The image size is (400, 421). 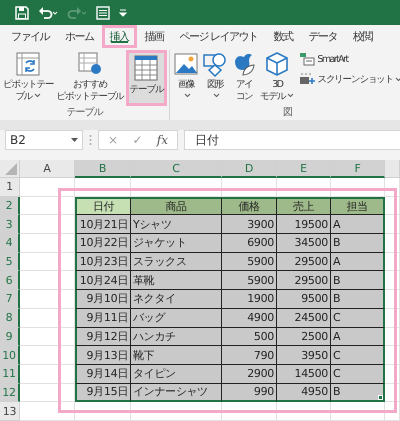 I want to click on column-header: C, so click(x=176, y=169).